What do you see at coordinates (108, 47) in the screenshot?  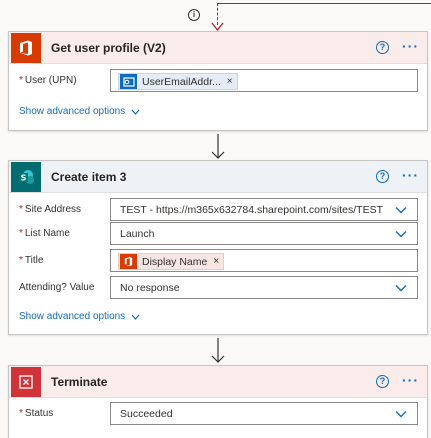 I see `card-title: Get user profile (V2)` at bounding box center [108, 47].